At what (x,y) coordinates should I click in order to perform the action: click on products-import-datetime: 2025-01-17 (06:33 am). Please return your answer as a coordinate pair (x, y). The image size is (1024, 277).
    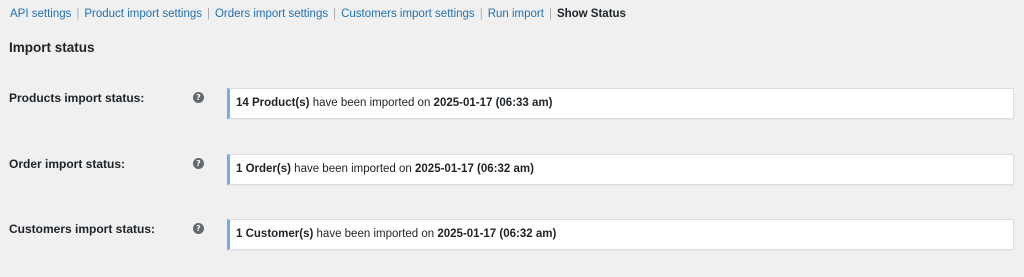
    Looking at the image, I should click on (493, 103).